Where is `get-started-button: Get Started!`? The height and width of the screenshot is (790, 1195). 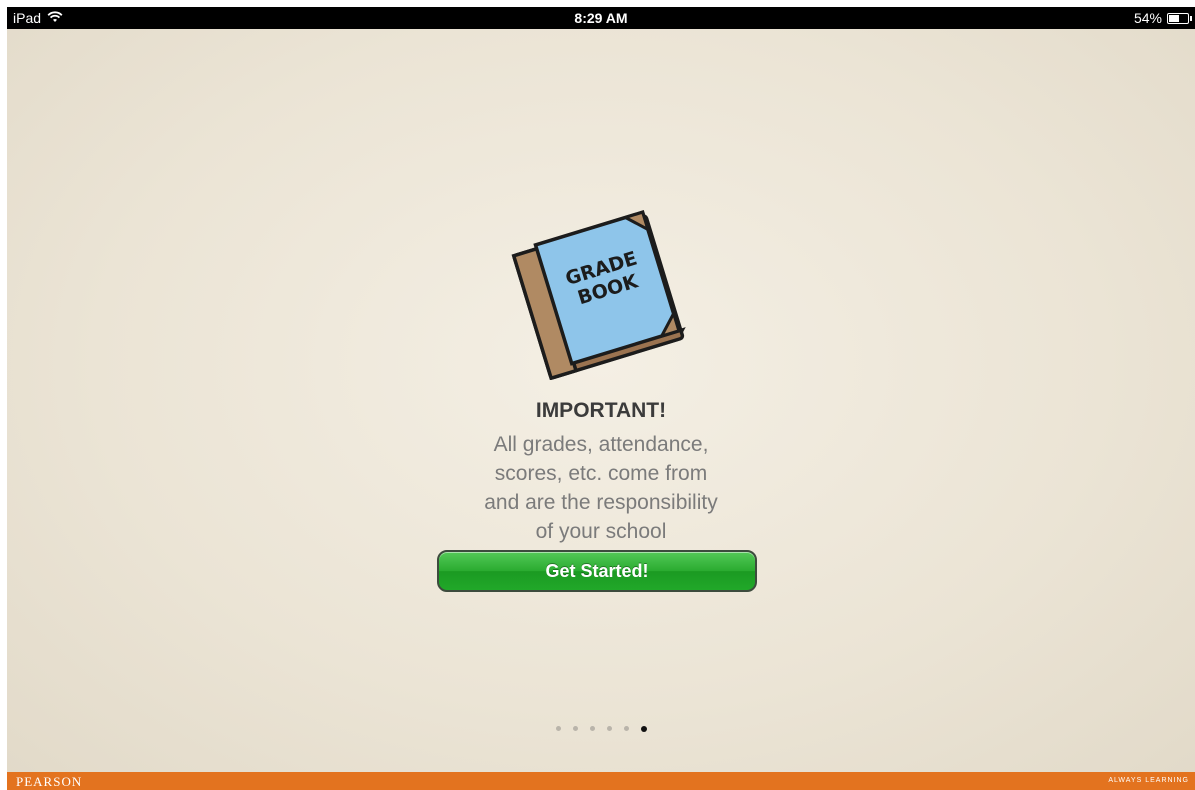
get-started-button: Get Started! is located at coordinates (597, 571).